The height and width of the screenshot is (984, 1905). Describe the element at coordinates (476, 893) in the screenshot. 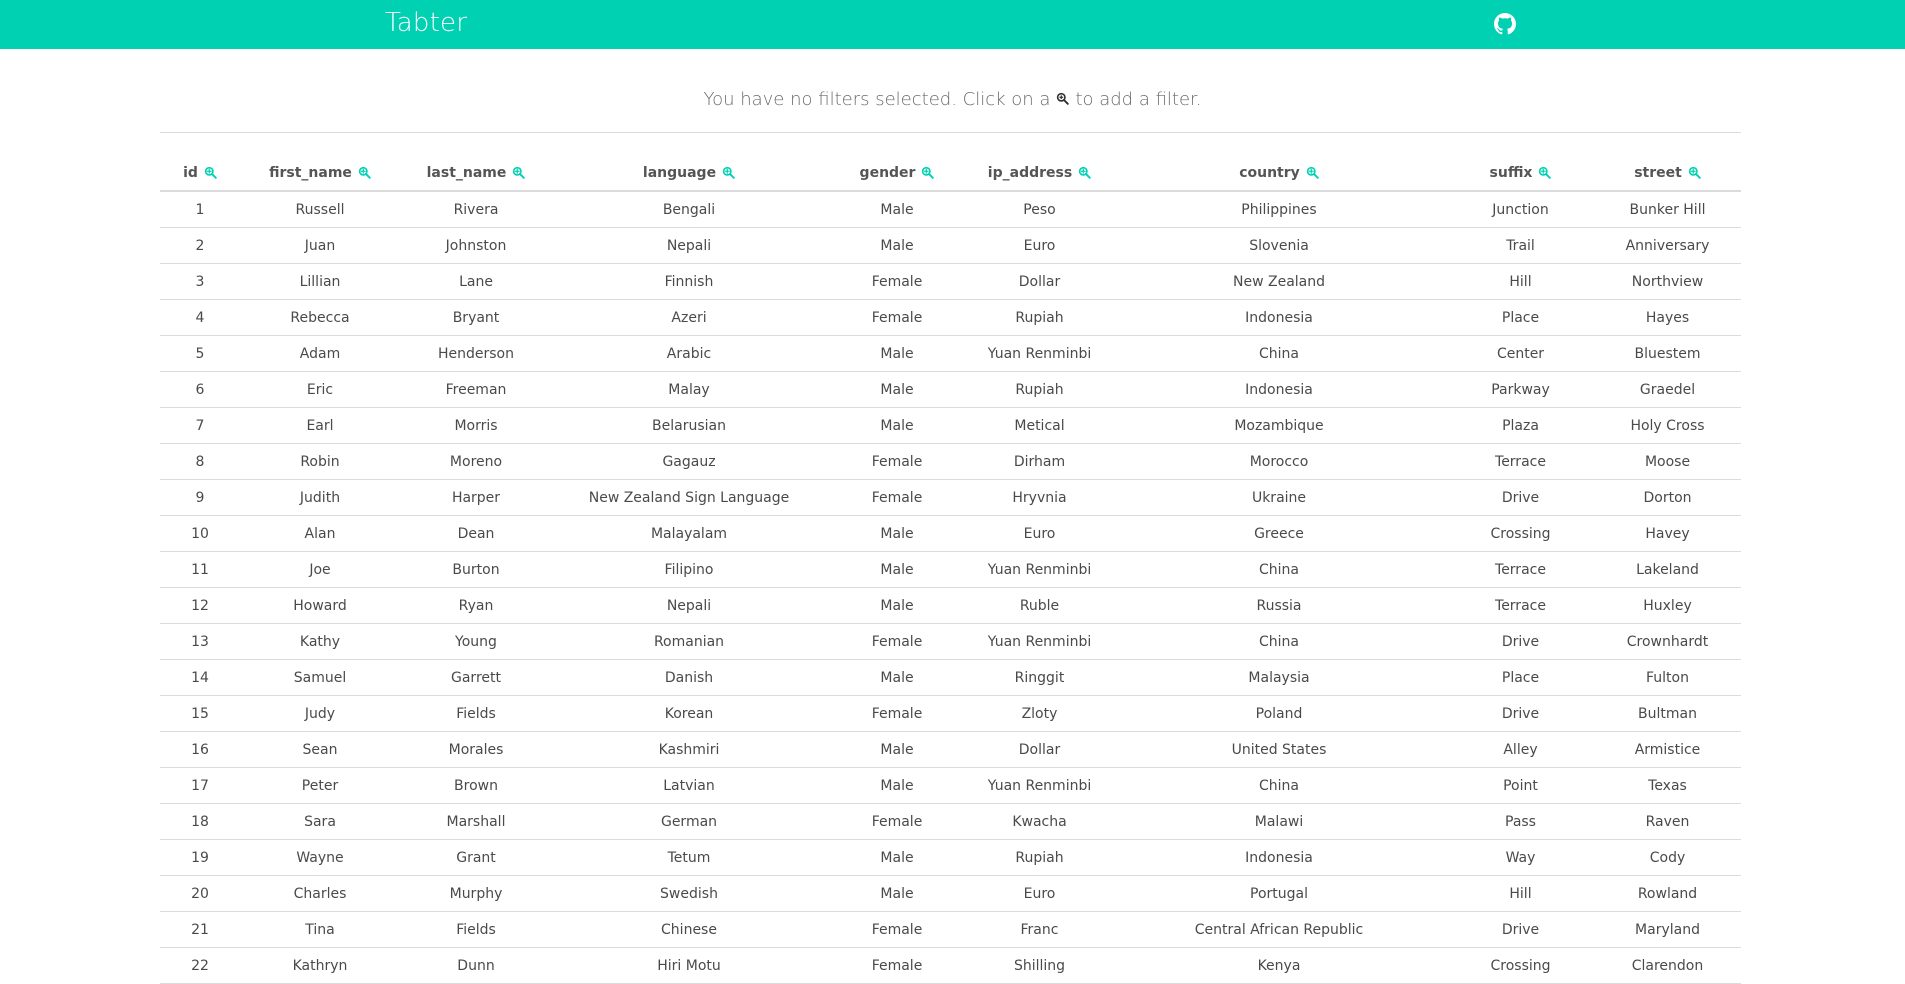

I see `table-cell-last-name: Murphy` at that location.